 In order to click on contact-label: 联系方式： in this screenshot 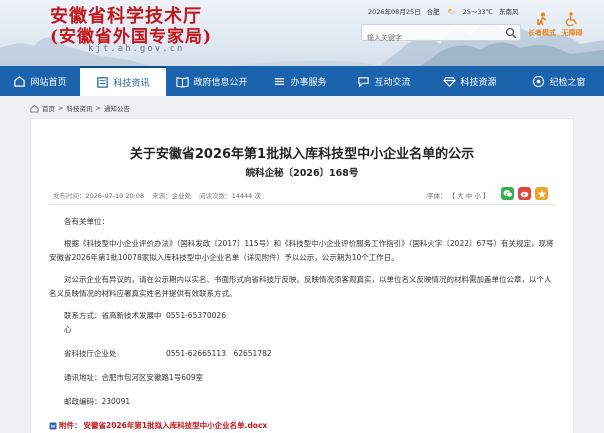, I will do `click(83, 315)`.